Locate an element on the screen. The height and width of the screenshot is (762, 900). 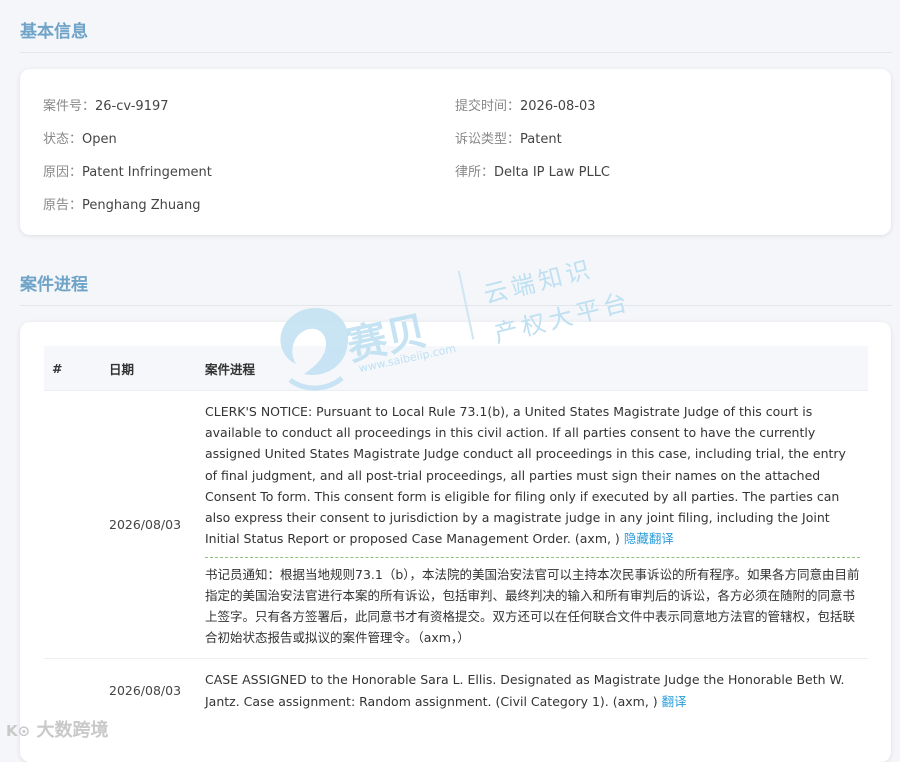
basic-info-title: 基本信息 is located at coordinates (54, 32).